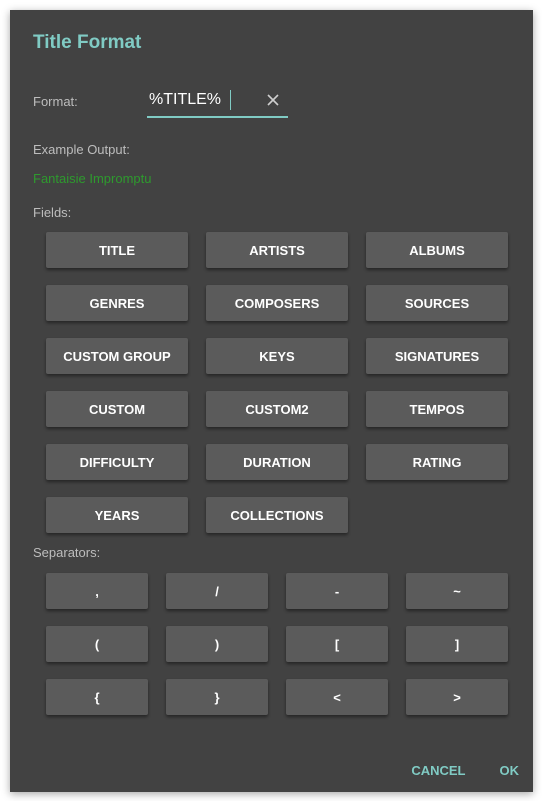 This screenshot has width=542, height=801. What do you see at coordinates (437, 250) in the screenshot?
I see `field-button-albums: ALBUMS` at bounding box center [437, 250].